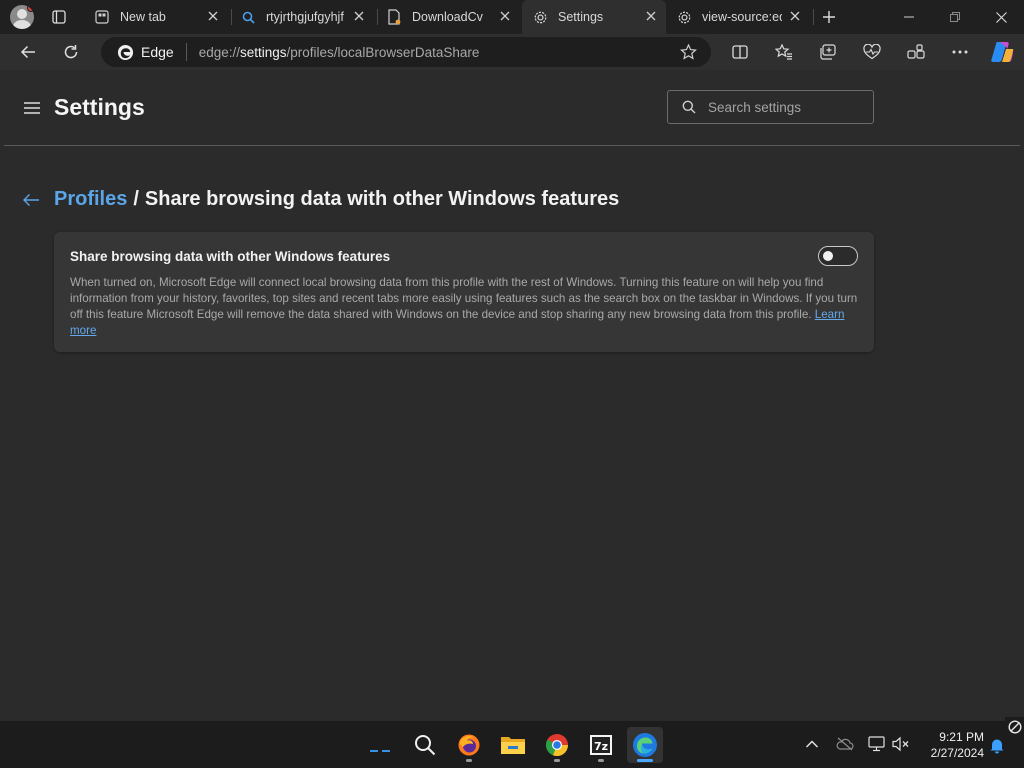 Image resolution: width=1024 pixels, height=768 pixels. What do you see at coordinates (688, 54) in the screenshot?
I see `favorite-star-icon` at bounding box center [688, 54].